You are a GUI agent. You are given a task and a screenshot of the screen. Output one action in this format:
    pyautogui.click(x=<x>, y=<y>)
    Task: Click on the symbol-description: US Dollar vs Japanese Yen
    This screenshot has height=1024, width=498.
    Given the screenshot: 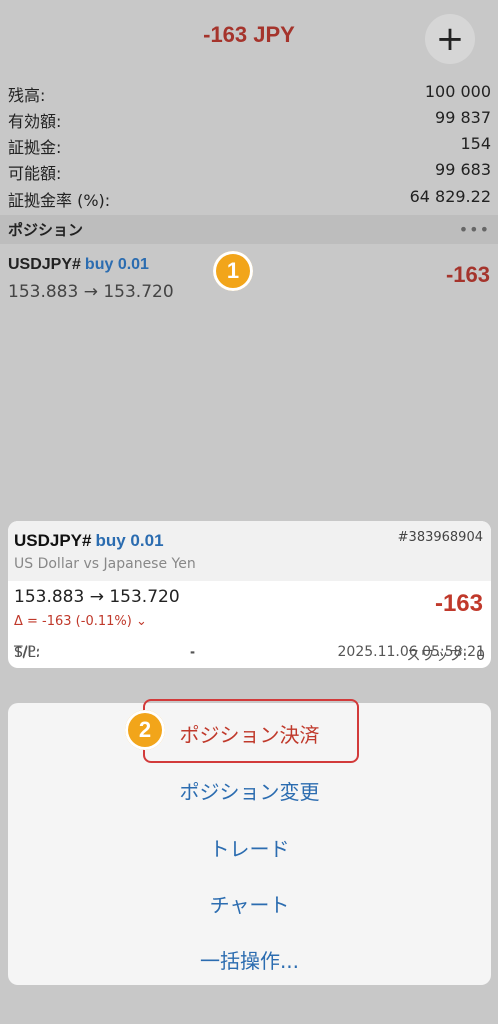 What is the action you would take?
    pyautogui.click(x=105, y=564)
    